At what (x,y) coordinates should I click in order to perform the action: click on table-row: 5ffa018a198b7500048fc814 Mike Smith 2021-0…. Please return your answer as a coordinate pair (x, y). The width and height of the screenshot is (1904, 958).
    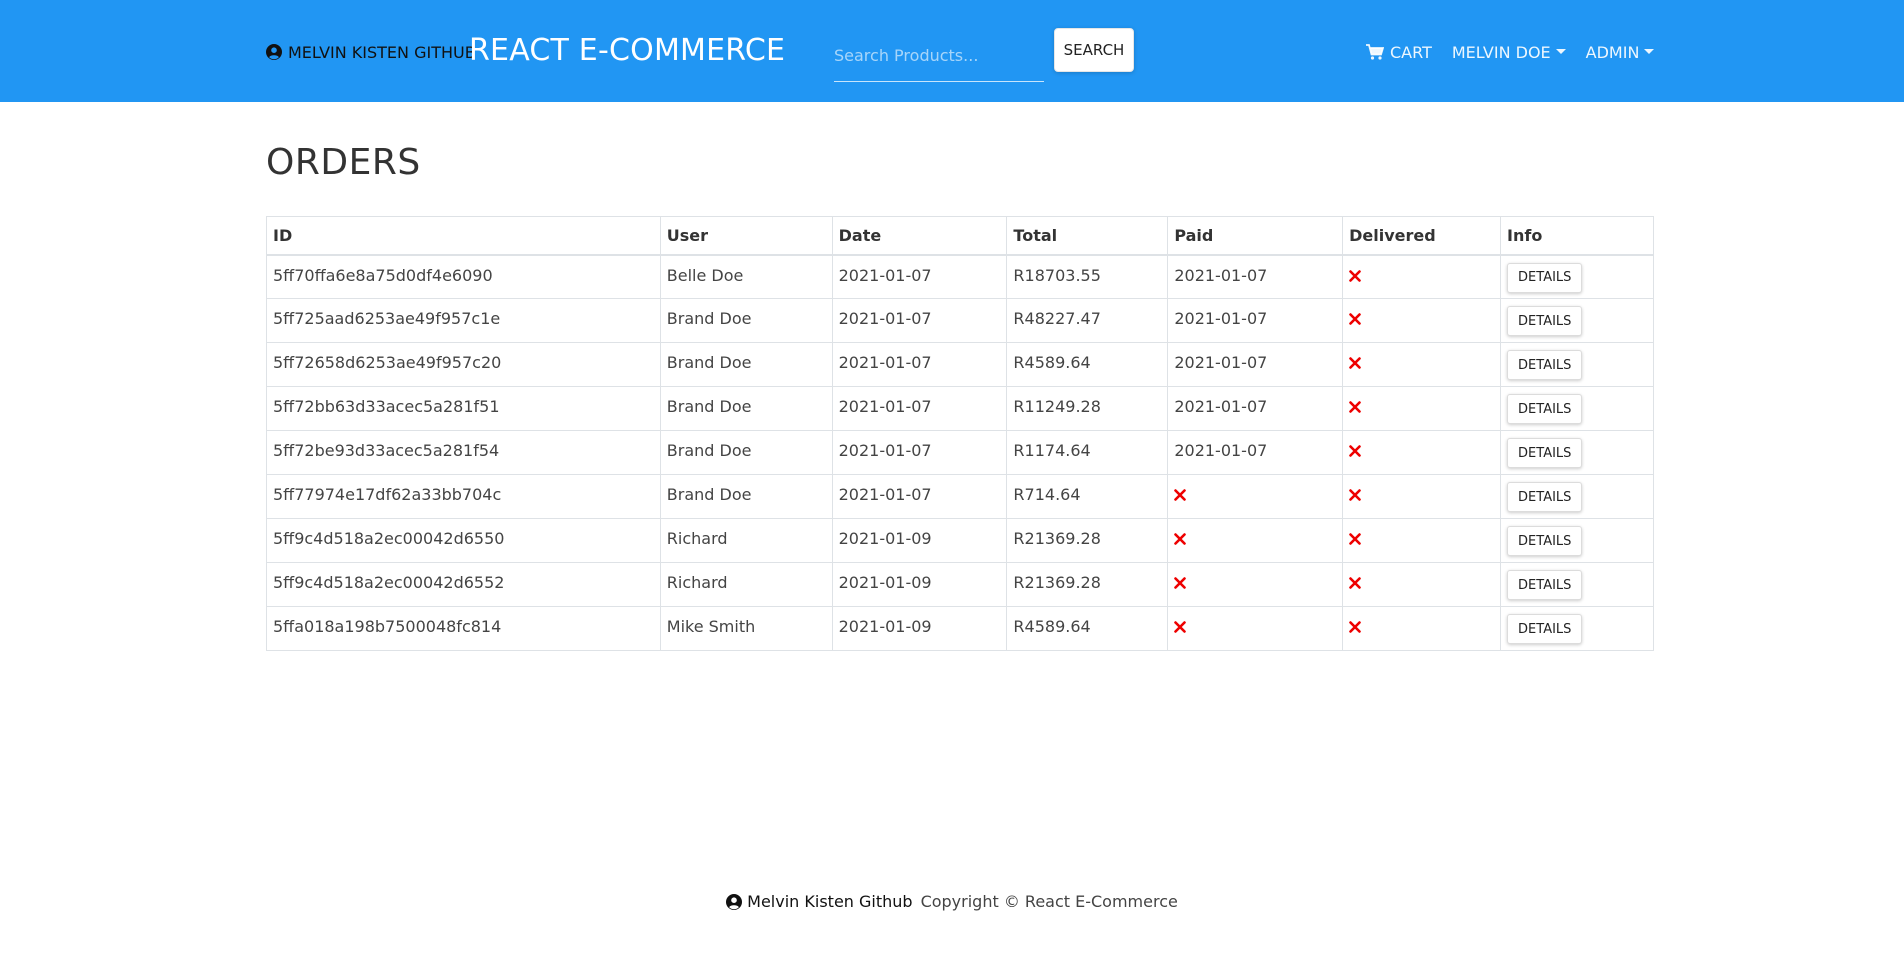
    Looking at the image, I should click on (960, 628).